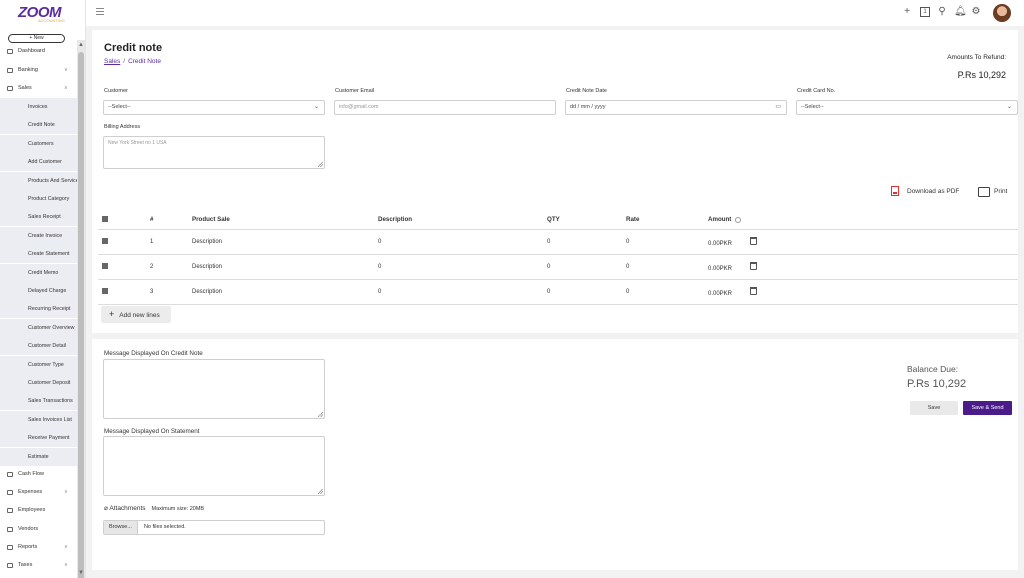 This screenshot has height=578, width=1024. Describe the element at coordinates (984, 192) in the screenshot. I see `print-icon` at that location.